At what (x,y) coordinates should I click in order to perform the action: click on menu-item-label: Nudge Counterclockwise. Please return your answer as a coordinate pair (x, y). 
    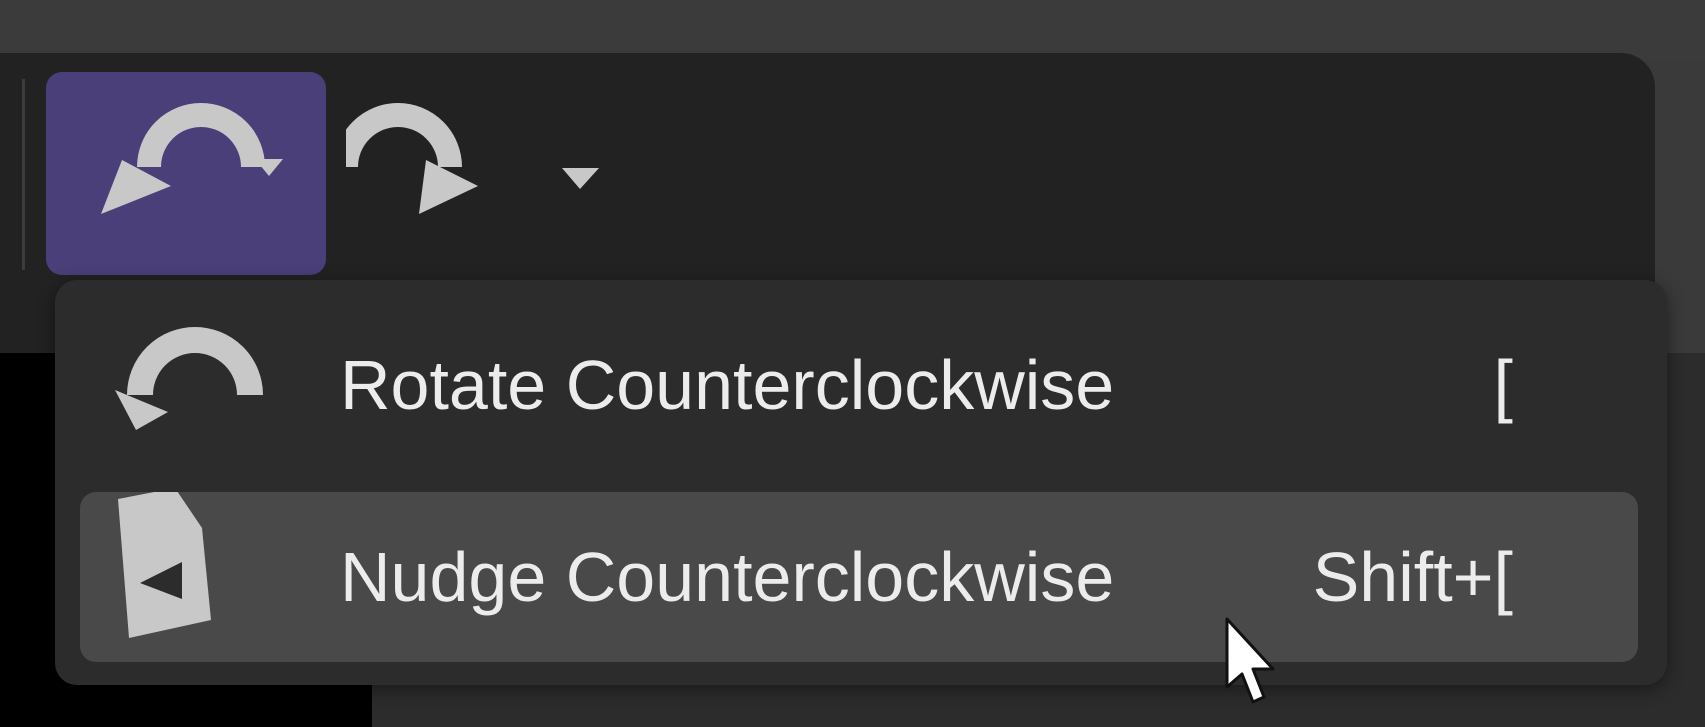
    Looking at the image, I should click on (727, 577).